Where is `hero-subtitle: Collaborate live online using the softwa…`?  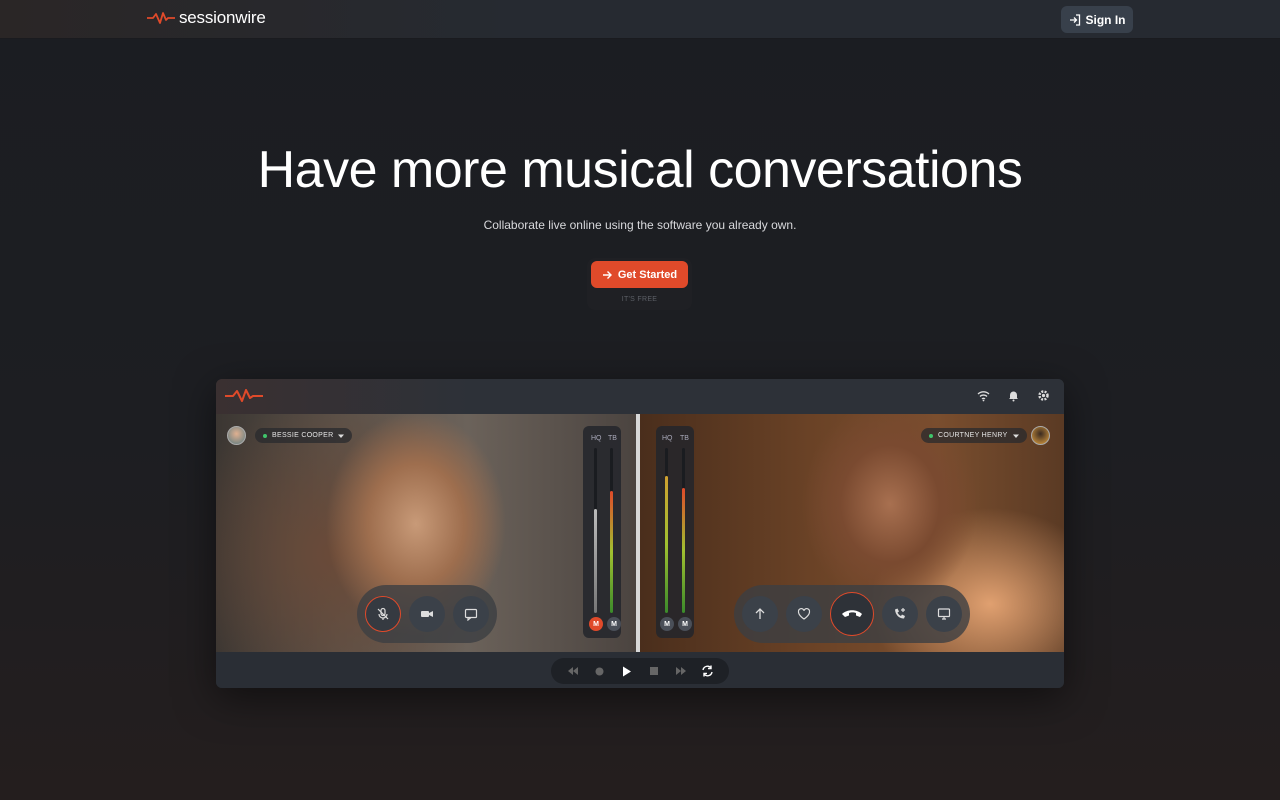 hero-subtitle: Collaborate live online using the softwa… is located at coordinates (640, 225).